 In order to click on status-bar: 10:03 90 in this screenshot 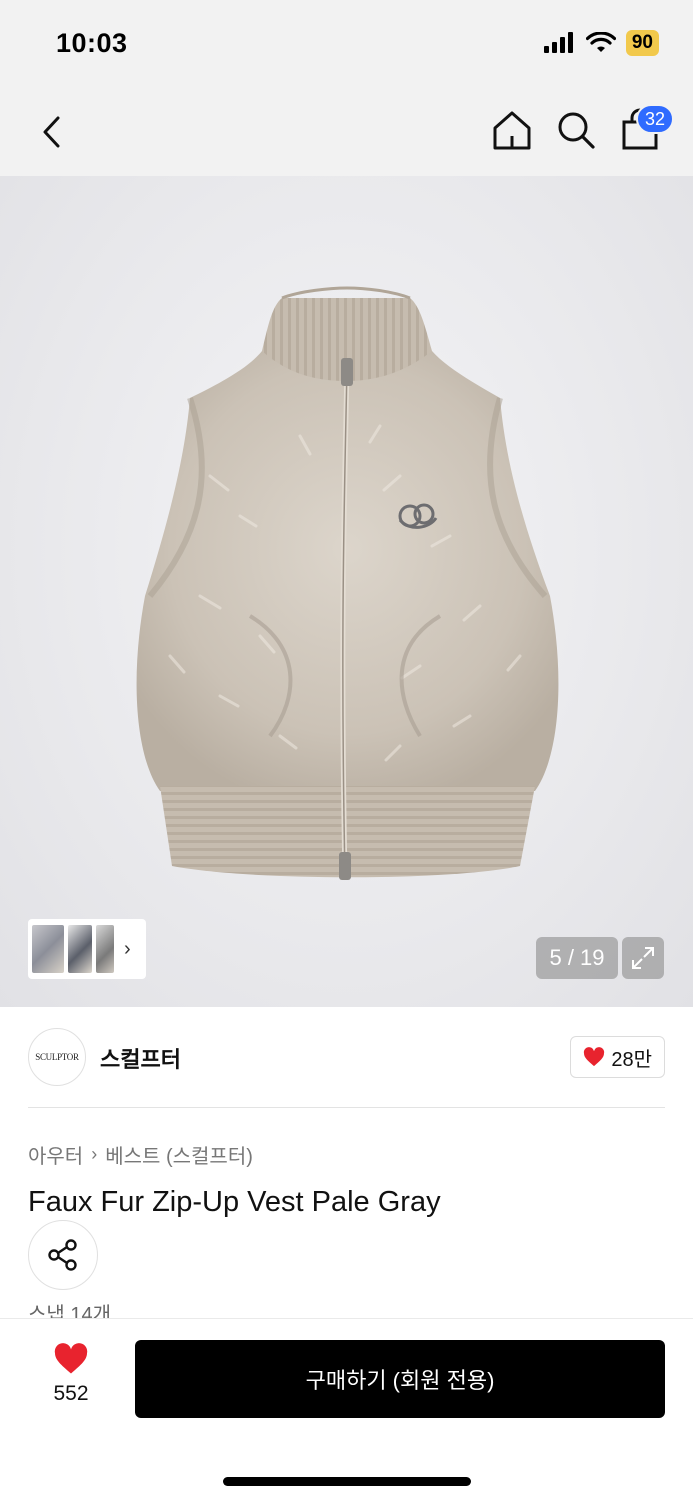, I will do `click(346, 44)`.